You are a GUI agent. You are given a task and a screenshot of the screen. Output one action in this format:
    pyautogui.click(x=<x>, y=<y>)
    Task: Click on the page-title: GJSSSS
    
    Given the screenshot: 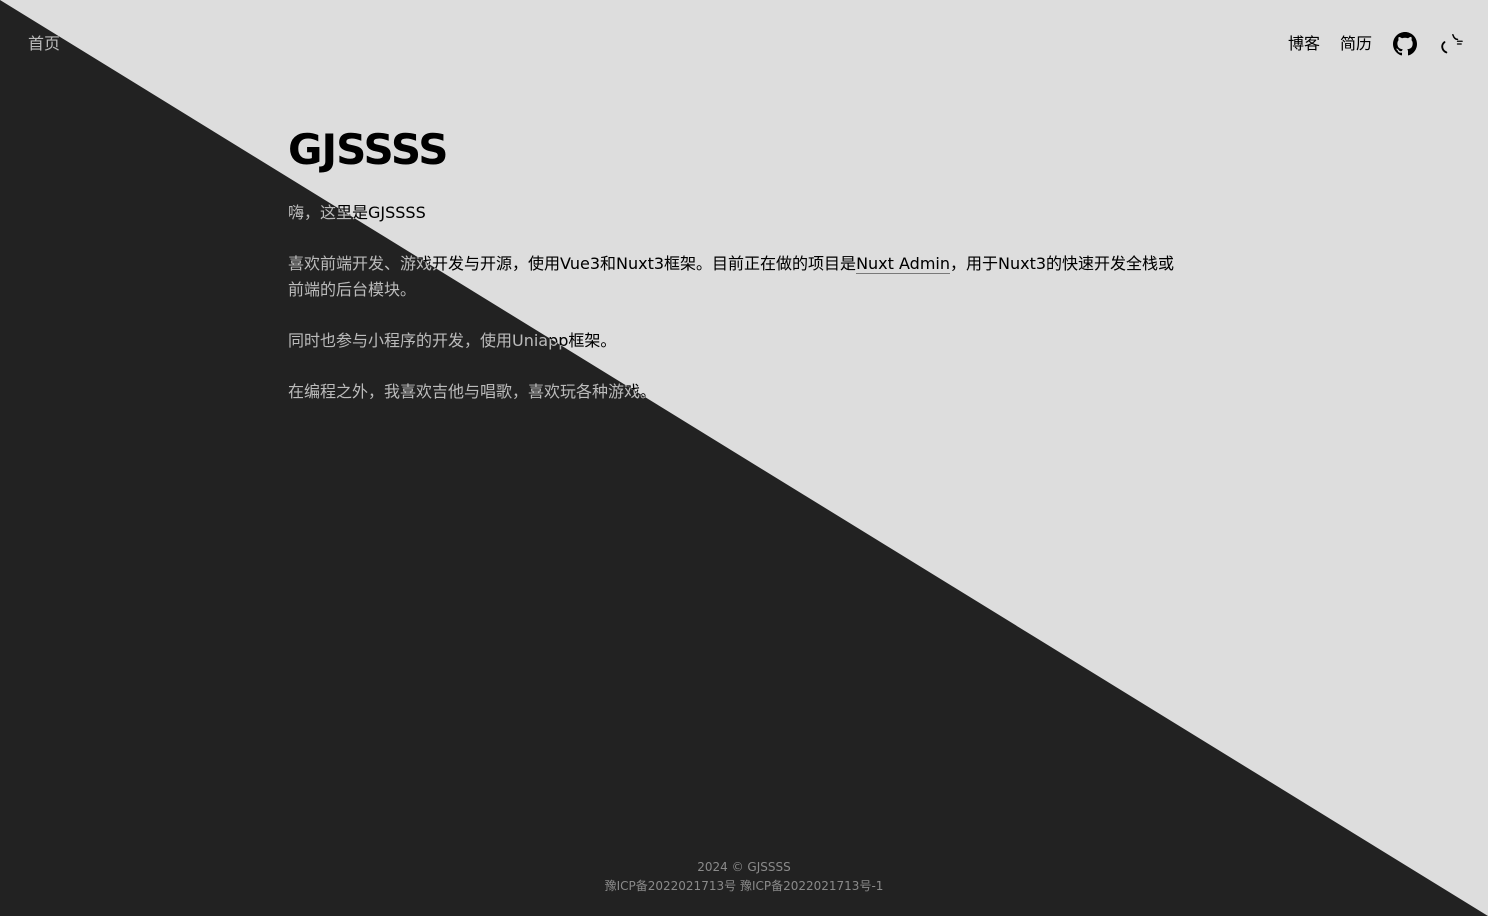 What is the action you would take?
    pyautogui.click(x=368, y=149)
    